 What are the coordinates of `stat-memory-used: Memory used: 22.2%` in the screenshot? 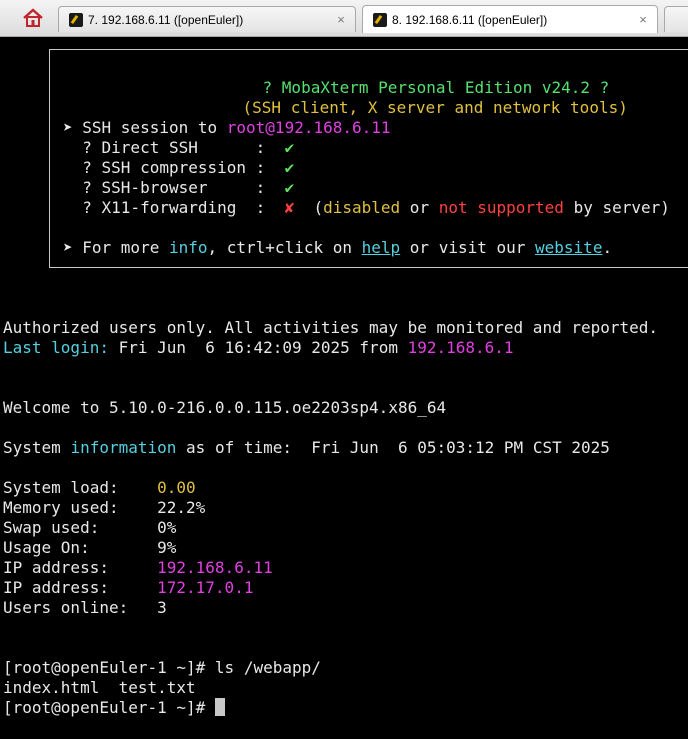 It's located at (104, 507).